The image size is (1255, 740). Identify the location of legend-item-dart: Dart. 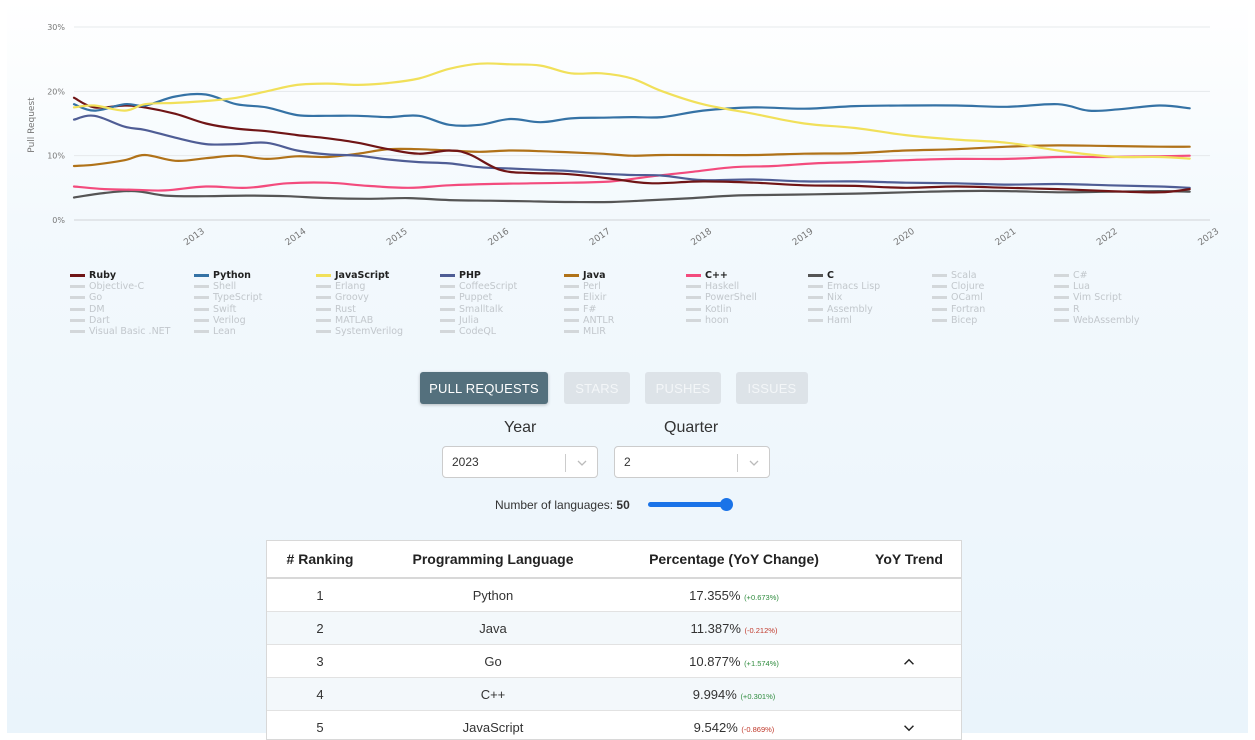
(90, 320).